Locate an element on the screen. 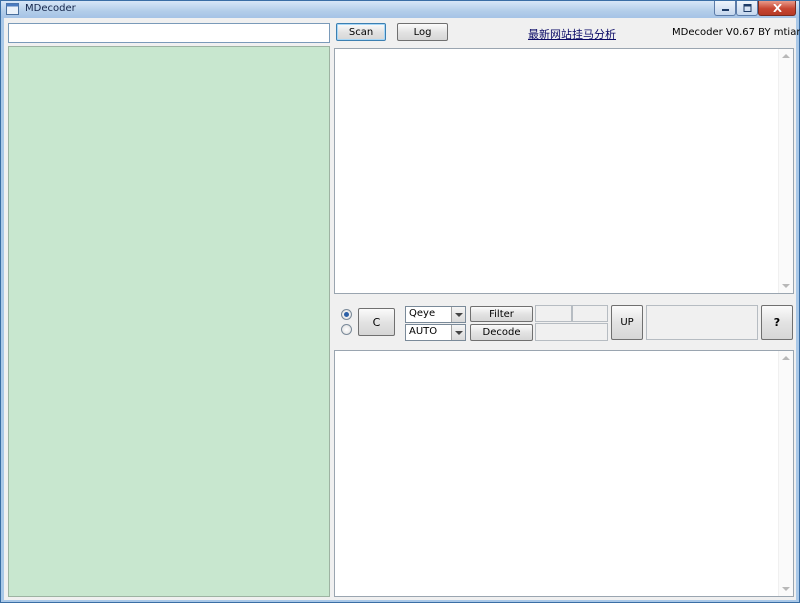 The image size is (800, 603). maximize-icon is located at coordinates (747, 8).